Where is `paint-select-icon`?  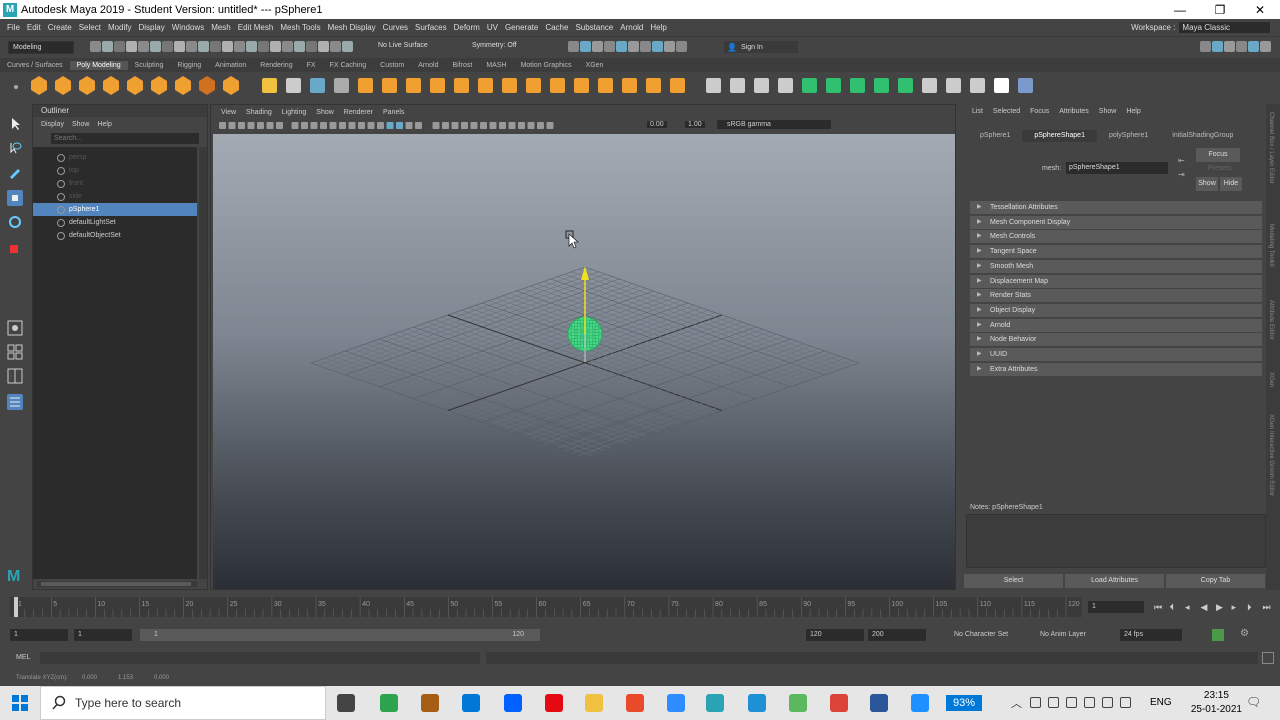
paint-select-icon is located at coordinates (15, 172).